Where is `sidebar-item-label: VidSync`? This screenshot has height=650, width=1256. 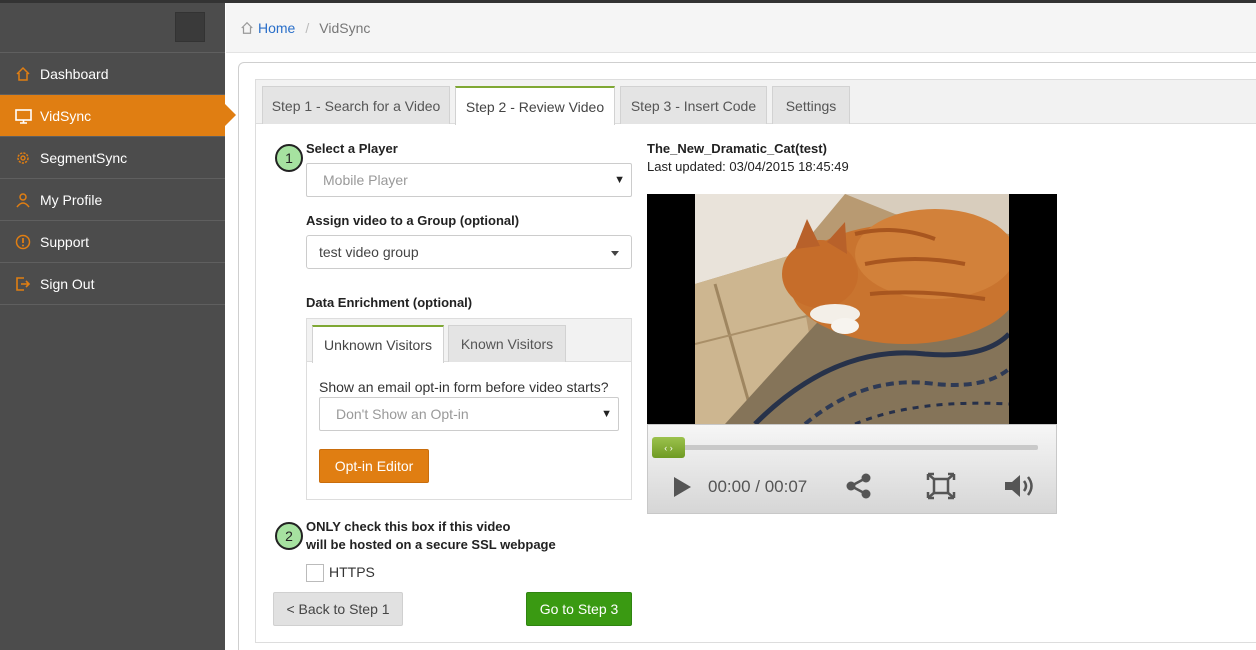 sidebar-item-label: VidSync is located at coordinates (66, 115).